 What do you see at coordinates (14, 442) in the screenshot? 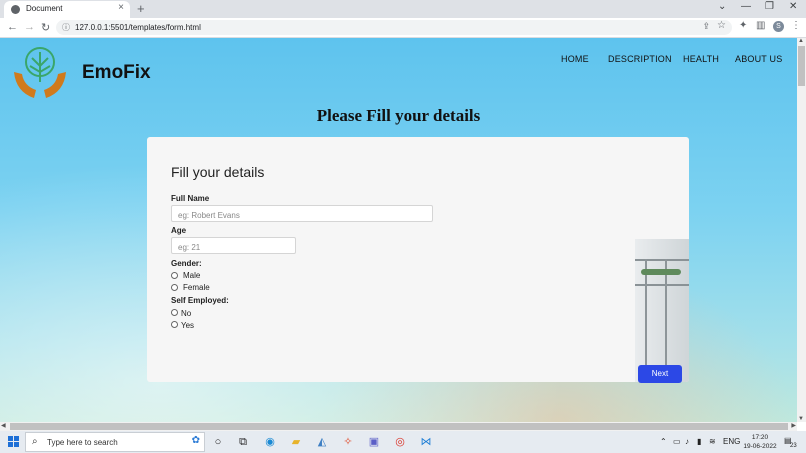
I see `windows-start-icon` at bounding box center [14, 442].